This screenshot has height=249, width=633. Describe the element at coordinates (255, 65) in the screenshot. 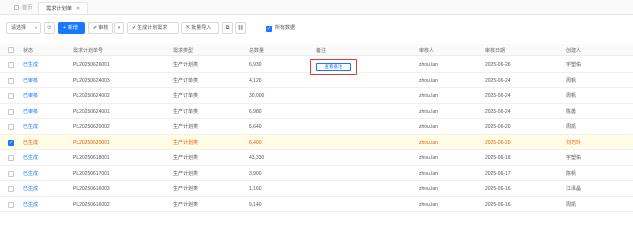

I see `qty-cell: 6,930` at that location.